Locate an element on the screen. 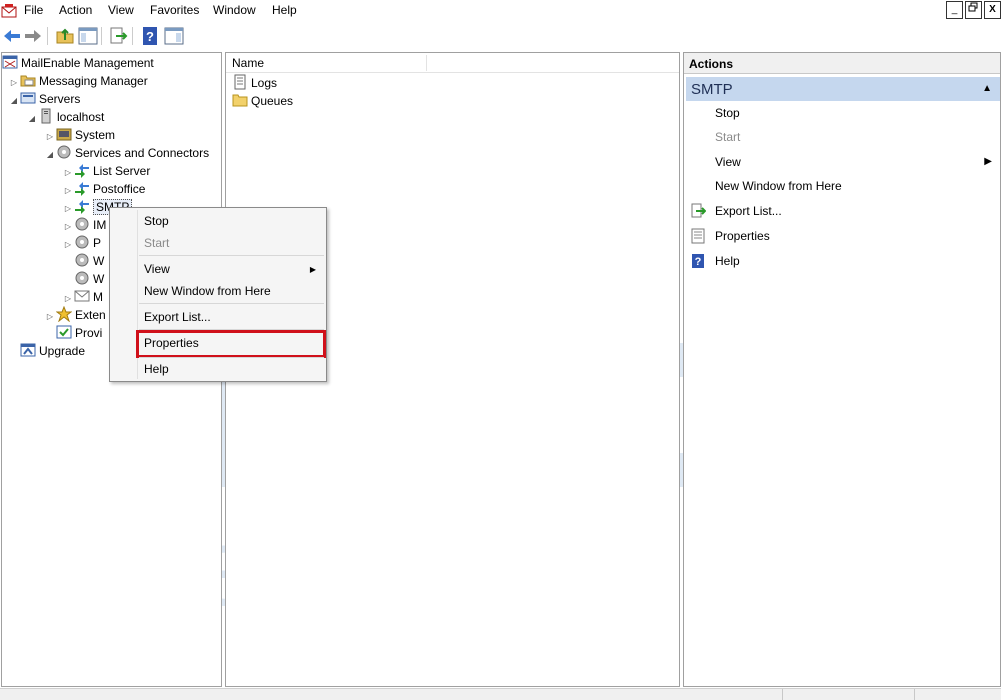 The width and height of the screenshot is (1001, 700). tree-item-servers: ◢ Servers is located at coordinates (44, 99).